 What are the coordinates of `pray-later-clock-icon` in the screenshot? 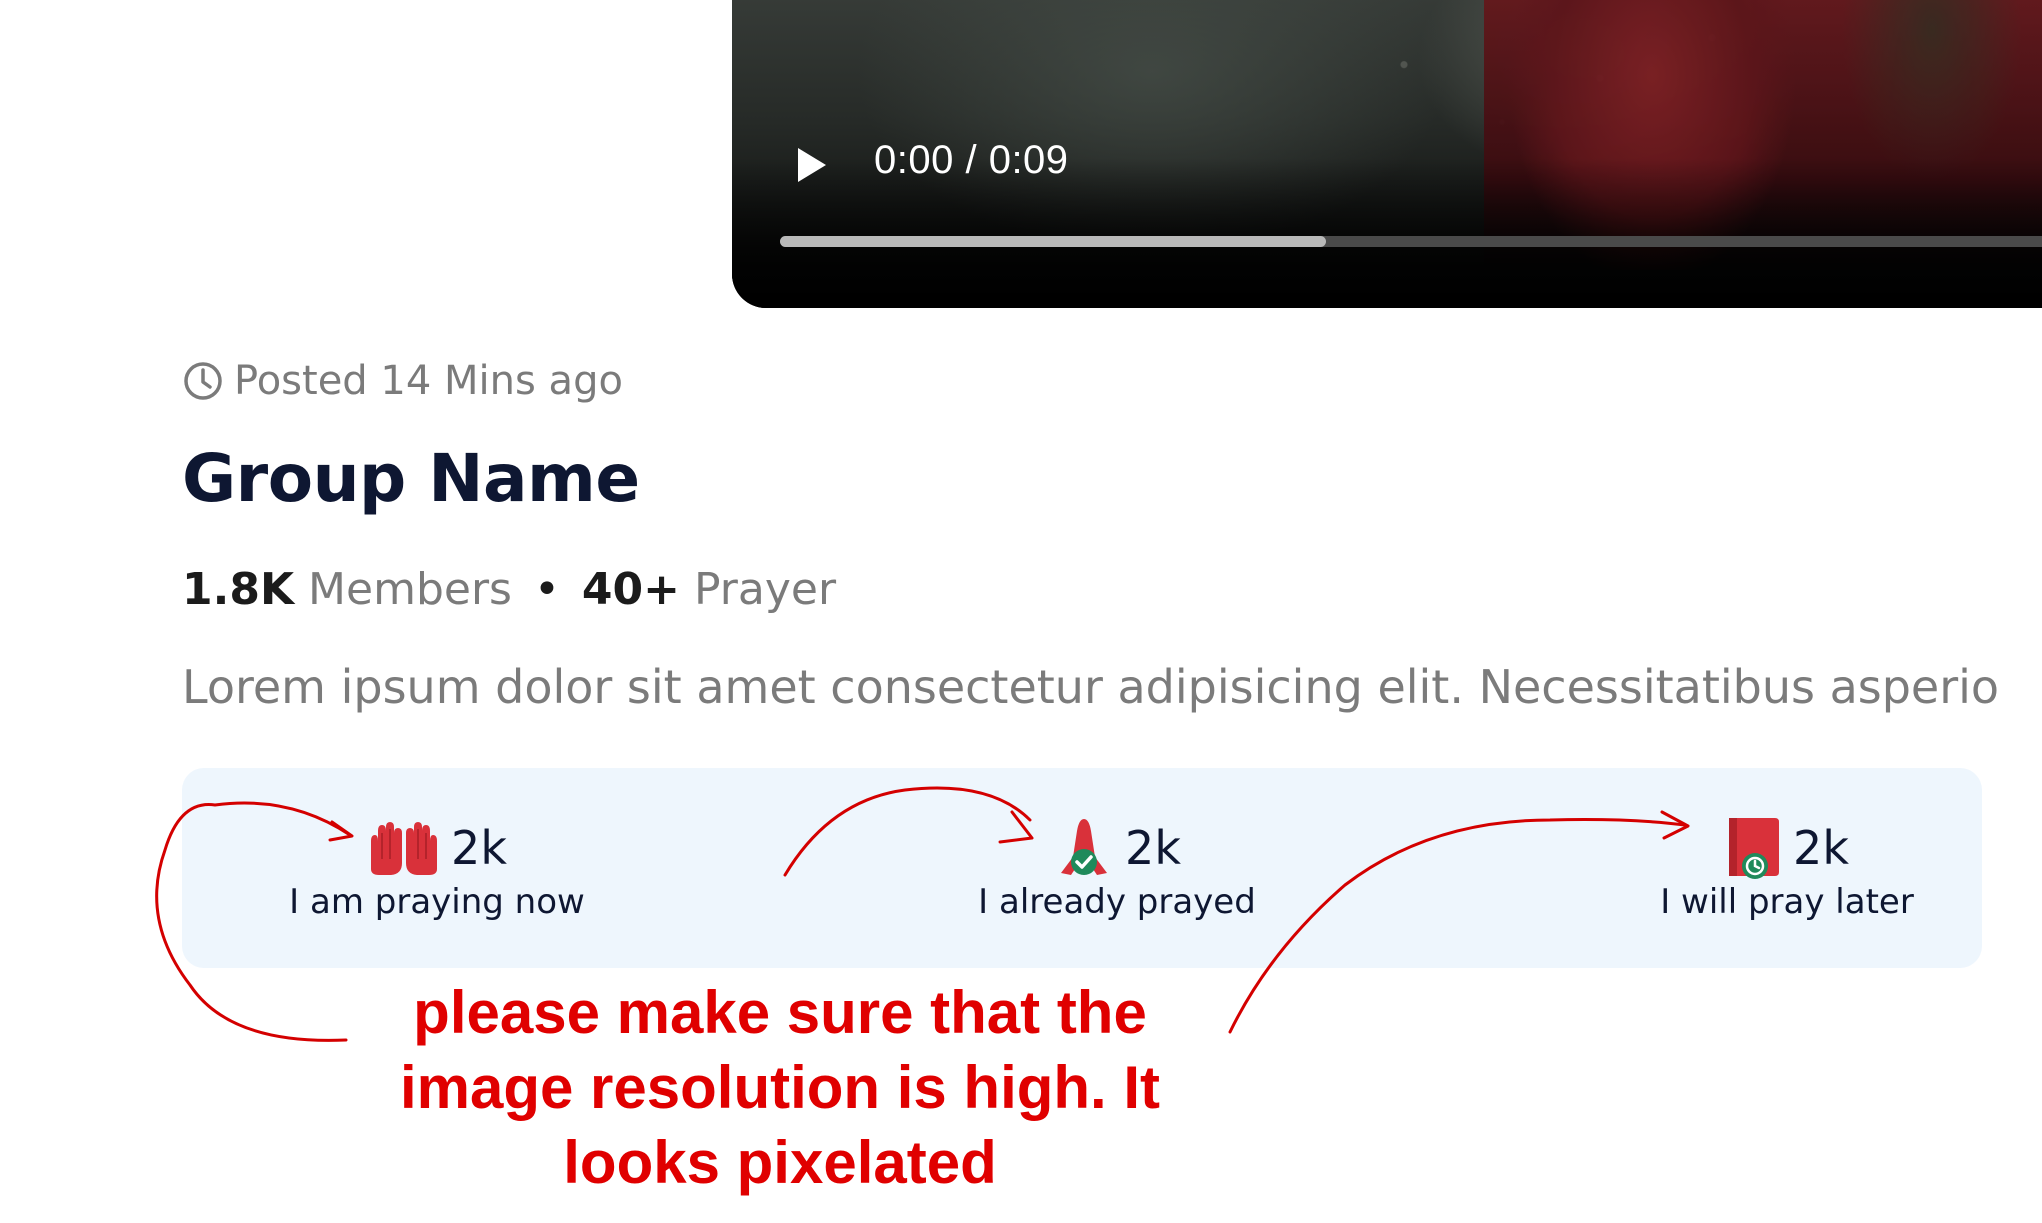 It's located at (1754, 848).